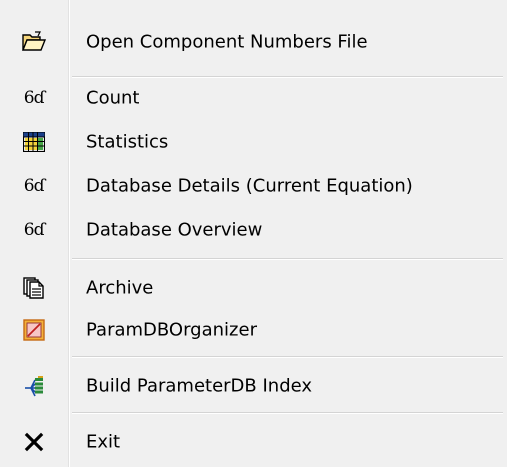 This screenshot has height=467, width=507. What do you see at coordinates (249, 186) in the screenshot?
I see `menu-item-label: Database Details (Current Equation)` at bounding box center [249, 186].